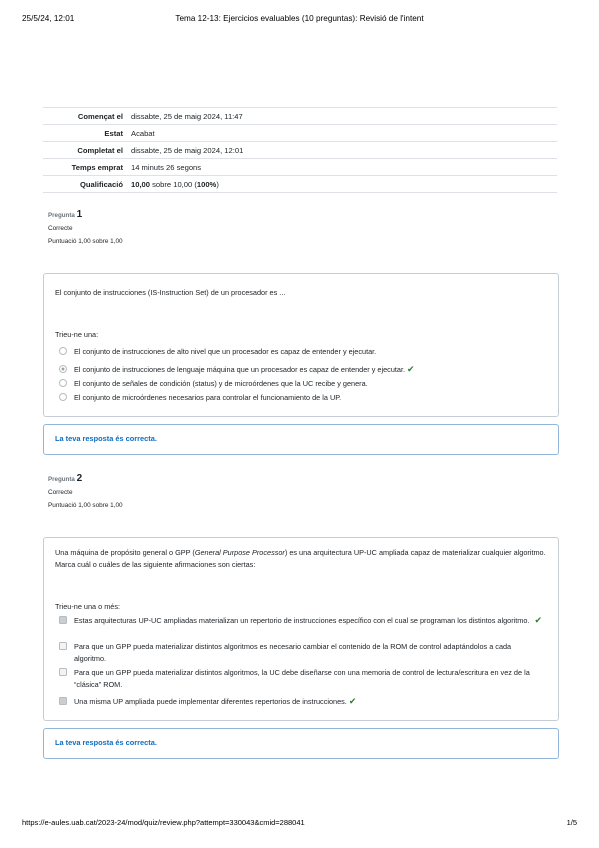 The width and height of the screenshot is (599, 848). Describe the element at coordinates (63, 369) in the screenshot. I see `radio-button-selected` at that location.